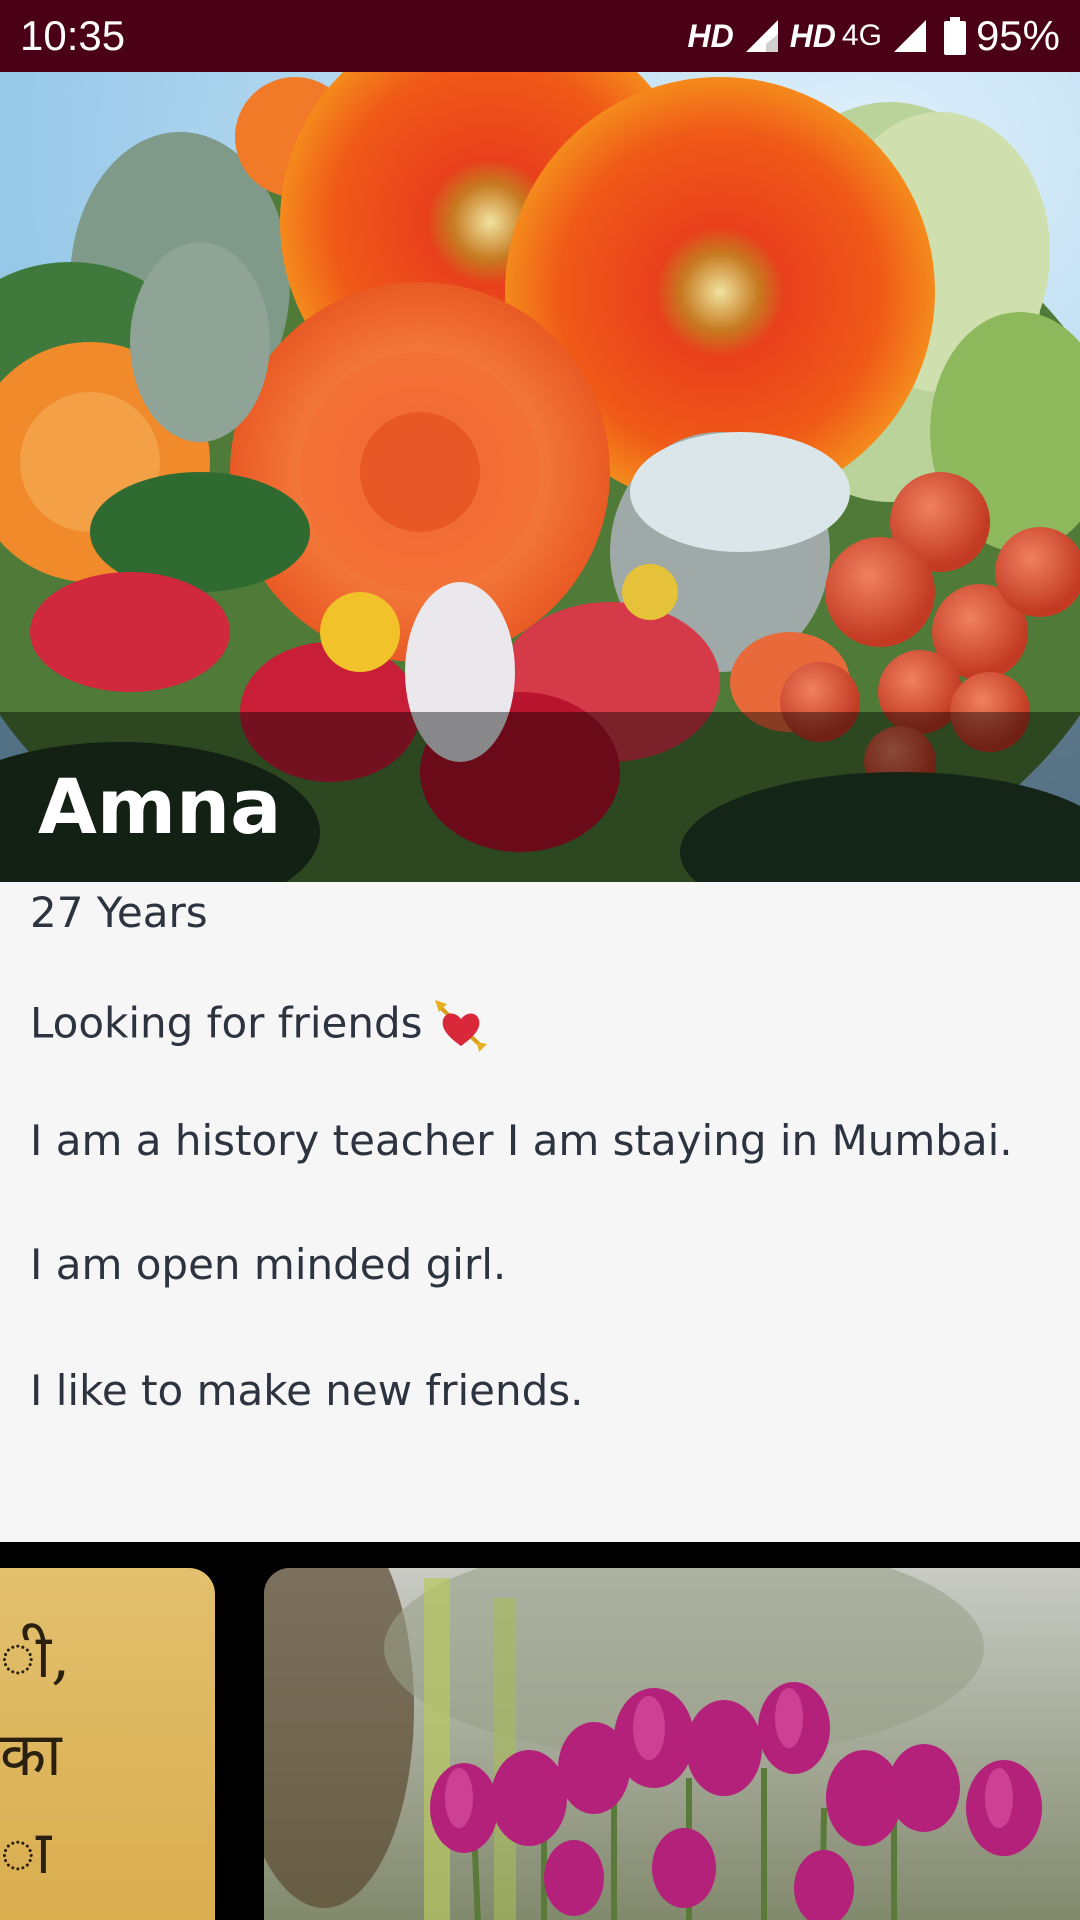 This screenshot has width=1080, height=1920. I want to click on bio-line: Looking for friends, so click(259, 1026).